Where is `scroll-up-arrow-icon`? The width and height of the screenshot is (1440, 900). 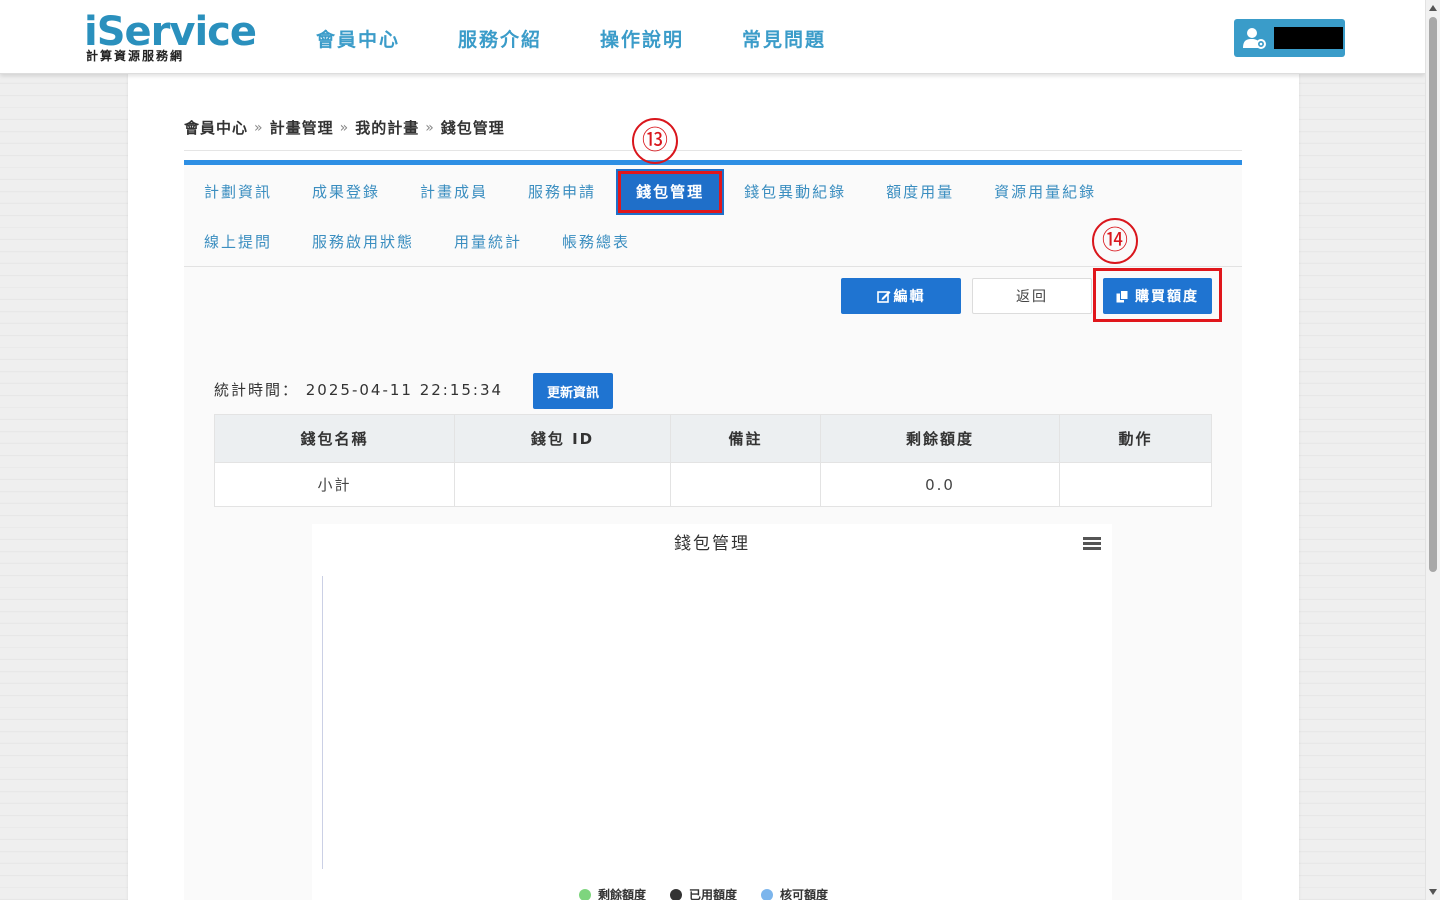
scroll-up-arrow-icon is located at coordinates (1433, 8).